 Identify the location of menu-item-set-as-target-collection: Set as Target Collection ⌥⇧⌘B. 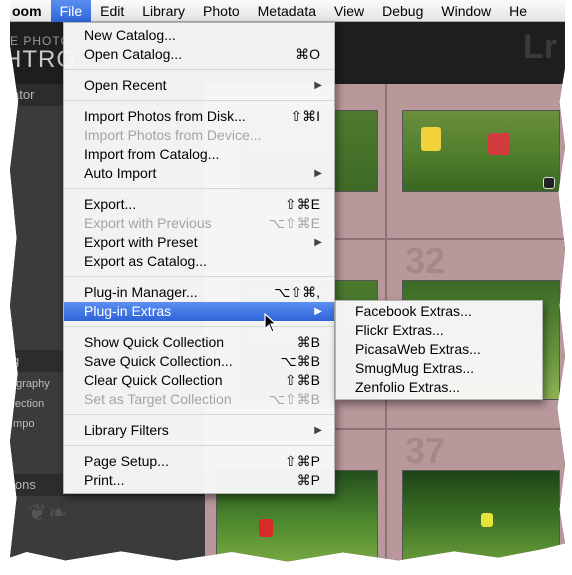
(199, 399).